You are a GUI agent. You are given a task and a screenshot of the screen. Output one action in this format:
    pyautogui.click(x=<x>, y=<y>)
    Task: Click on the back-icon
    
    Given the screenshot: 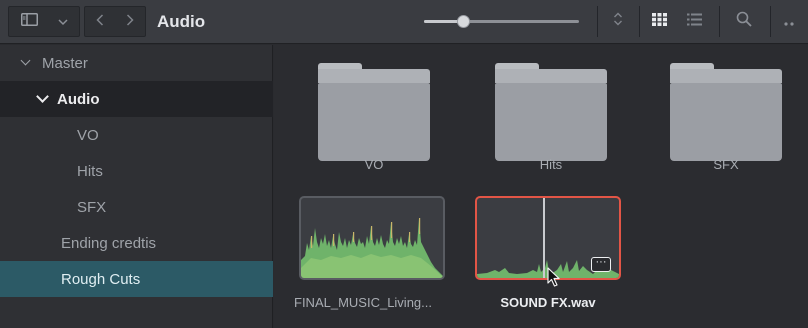 What is the action you would take?
    pyautogui.click(x=100, y=22)
    